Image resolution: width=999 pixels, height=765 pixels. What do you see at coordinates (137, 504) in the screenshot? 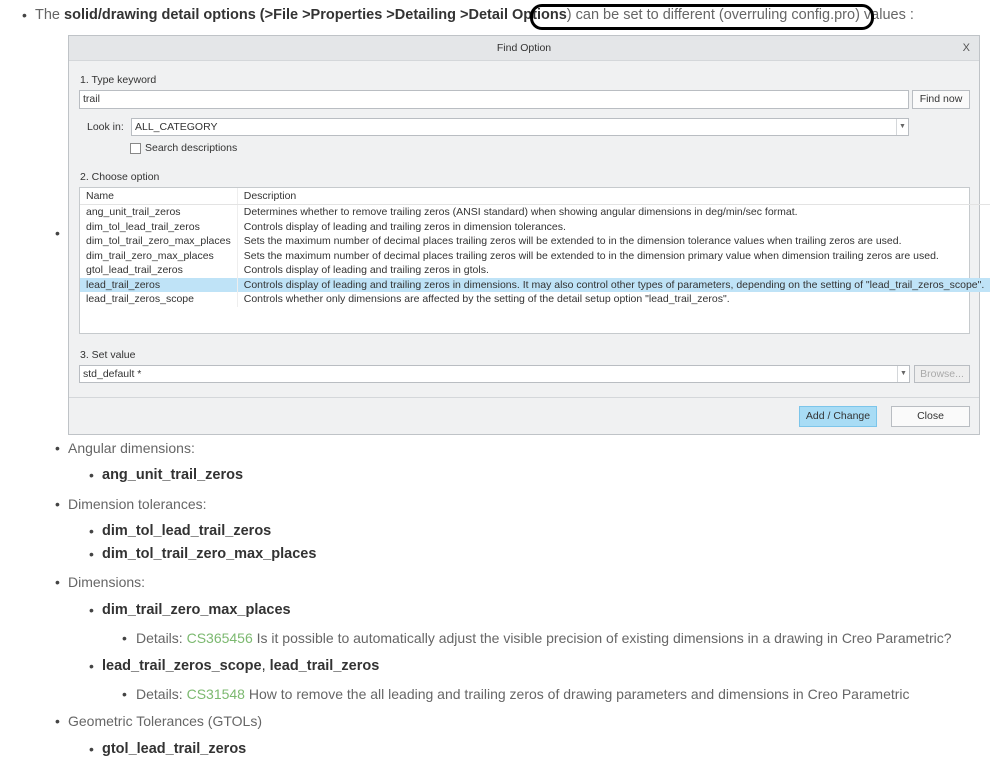
I see `list-heading: Dimension tolerances:` at bounding box center [137, 504].